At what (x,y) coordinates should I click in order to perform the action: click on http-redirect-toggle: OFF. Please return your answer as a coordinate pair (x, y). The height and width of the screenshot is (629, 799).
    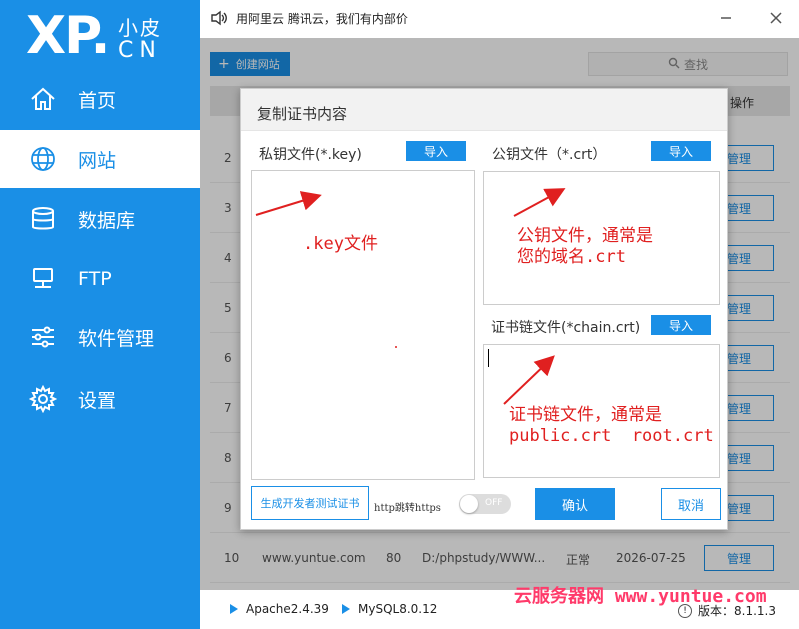
    Looking at the image, I should click on (485, 504).